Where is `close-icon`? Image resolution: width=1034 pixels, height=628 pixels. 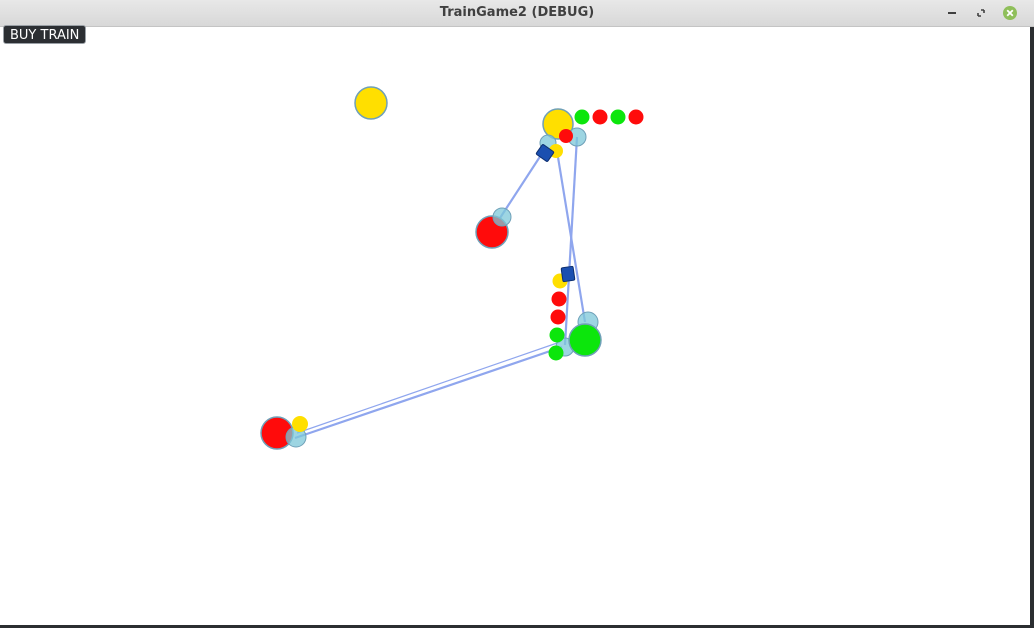 close-icon is located at coordinates (1010, 13).